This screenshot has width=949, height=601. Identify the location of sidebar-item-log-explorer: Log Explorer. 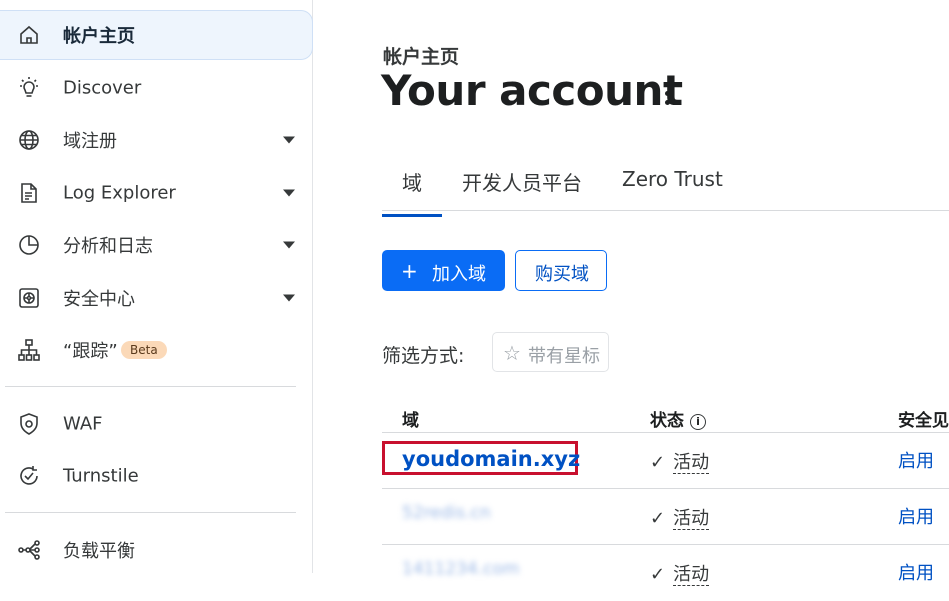
(156, 193).